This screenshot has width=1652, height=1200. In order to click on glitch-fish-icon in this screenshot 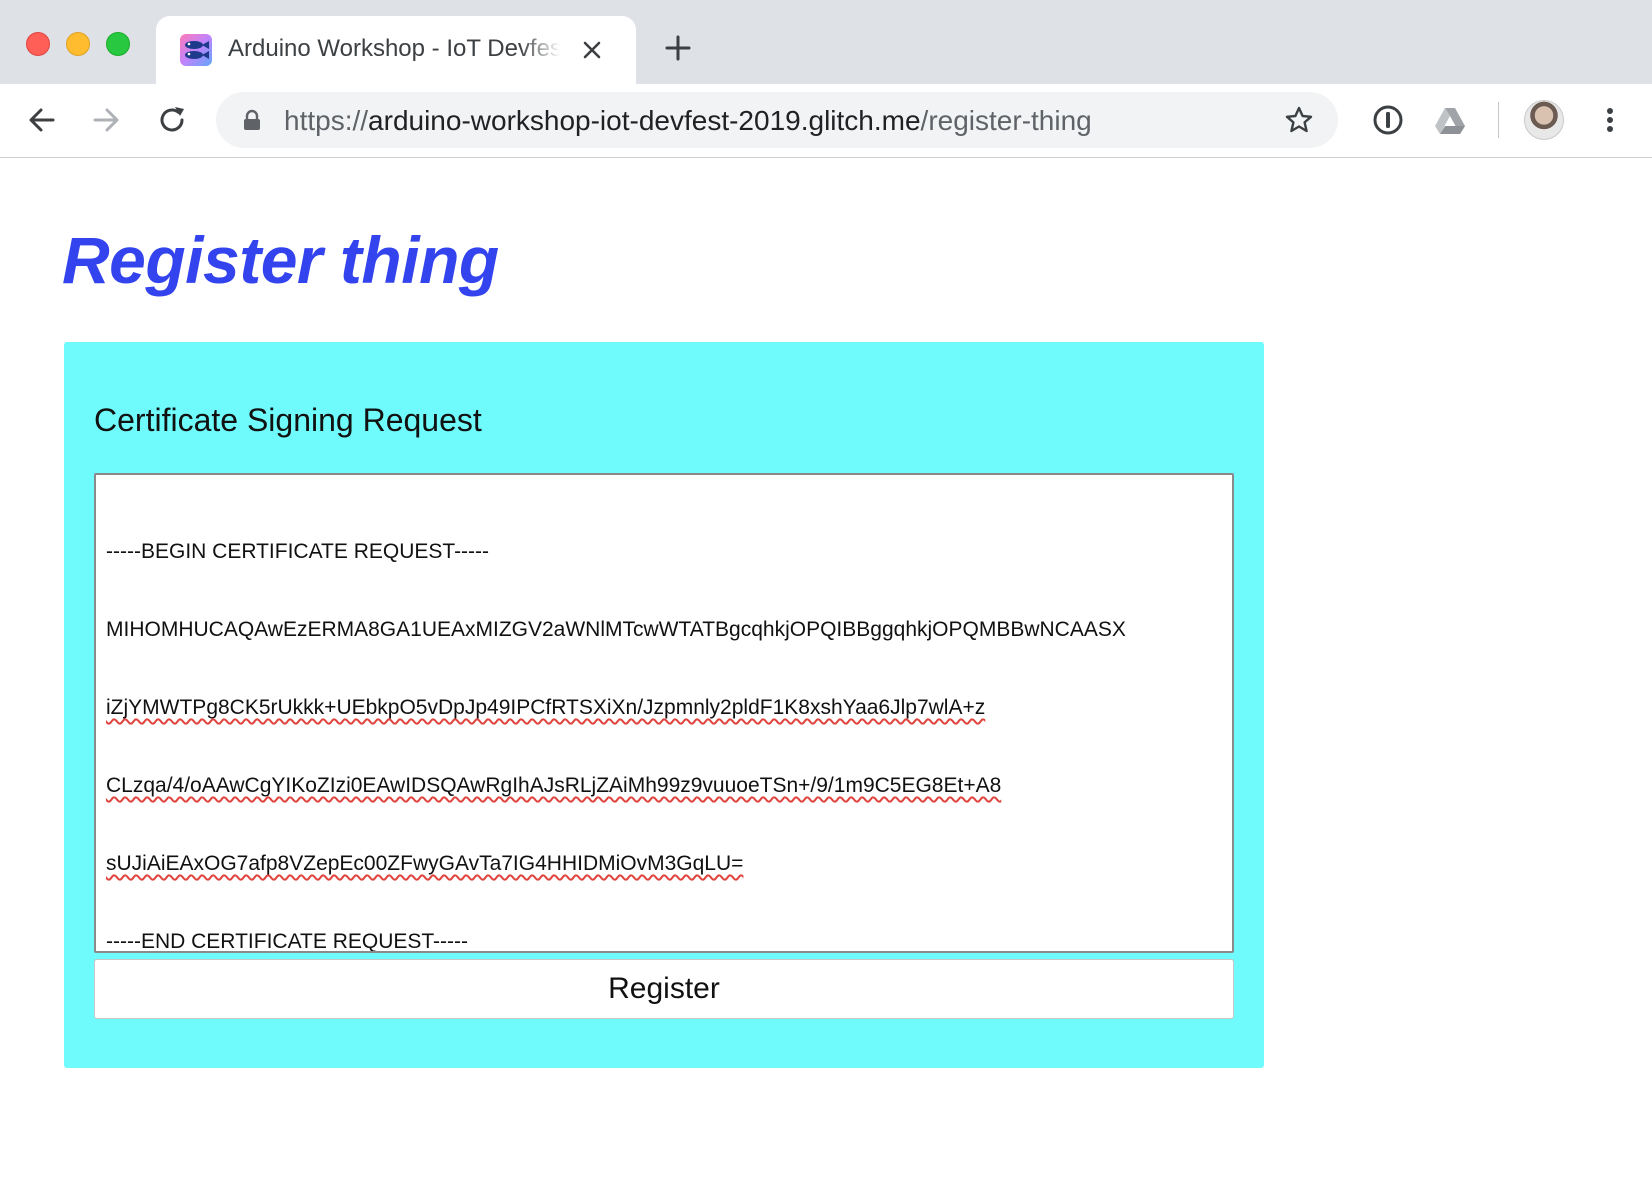, I will do `click(196, 50)`.